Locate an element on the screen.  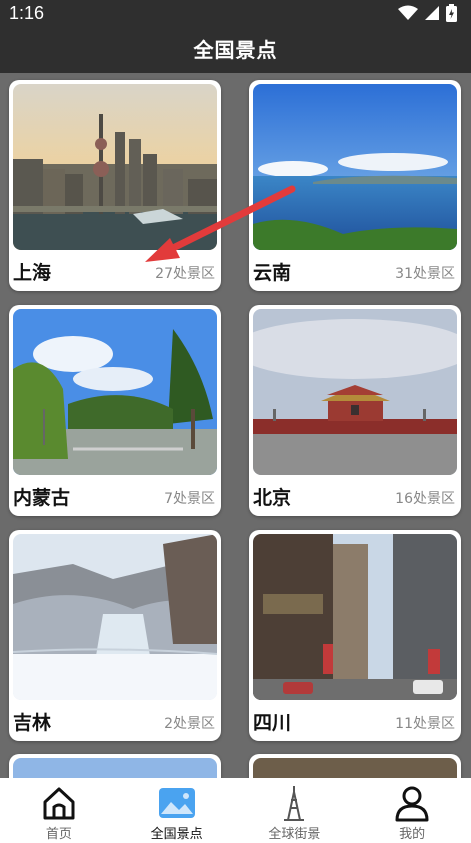
status-icons is located at coordinates (427, 13).